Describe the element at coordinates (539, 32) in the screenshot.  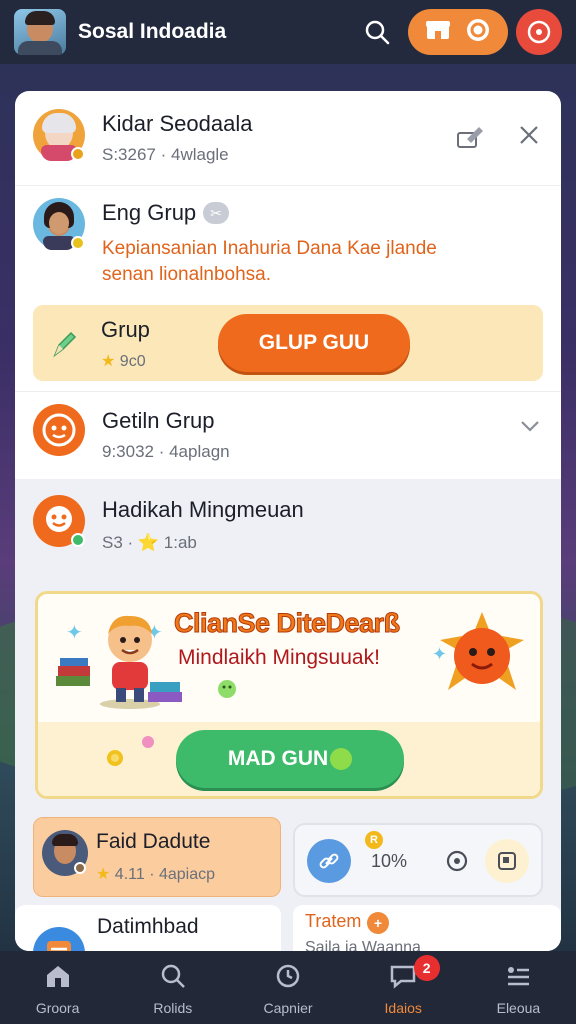
I see `power-icon` at that location.